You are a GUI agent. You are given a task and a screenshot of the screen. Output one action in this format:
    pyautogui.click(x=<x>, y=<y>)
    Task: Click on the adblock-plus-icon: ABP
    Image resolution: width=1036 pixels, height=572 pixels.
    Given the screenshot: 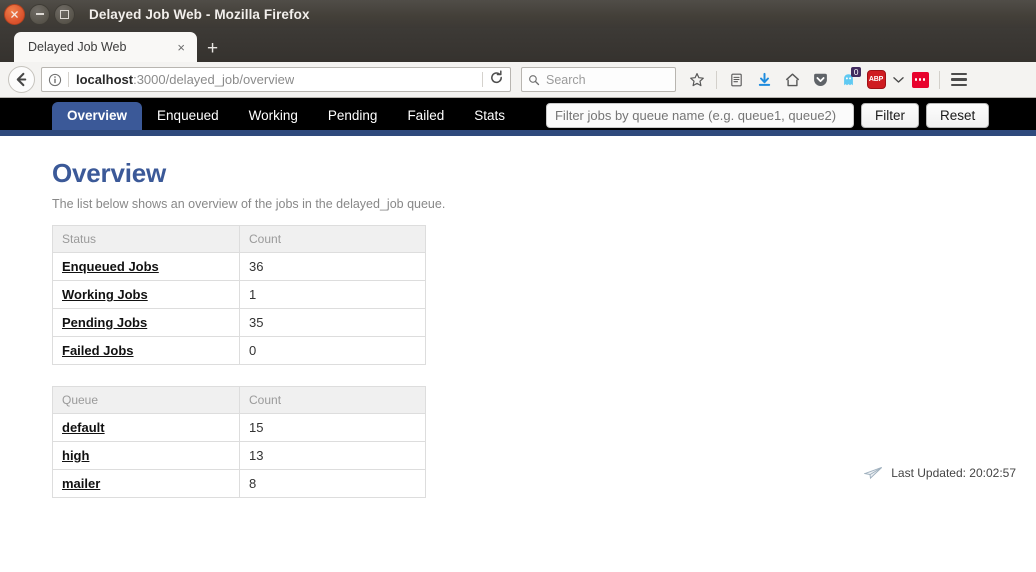 What is the action you would take?
    pyautogui.click(x=876, y=79)
    